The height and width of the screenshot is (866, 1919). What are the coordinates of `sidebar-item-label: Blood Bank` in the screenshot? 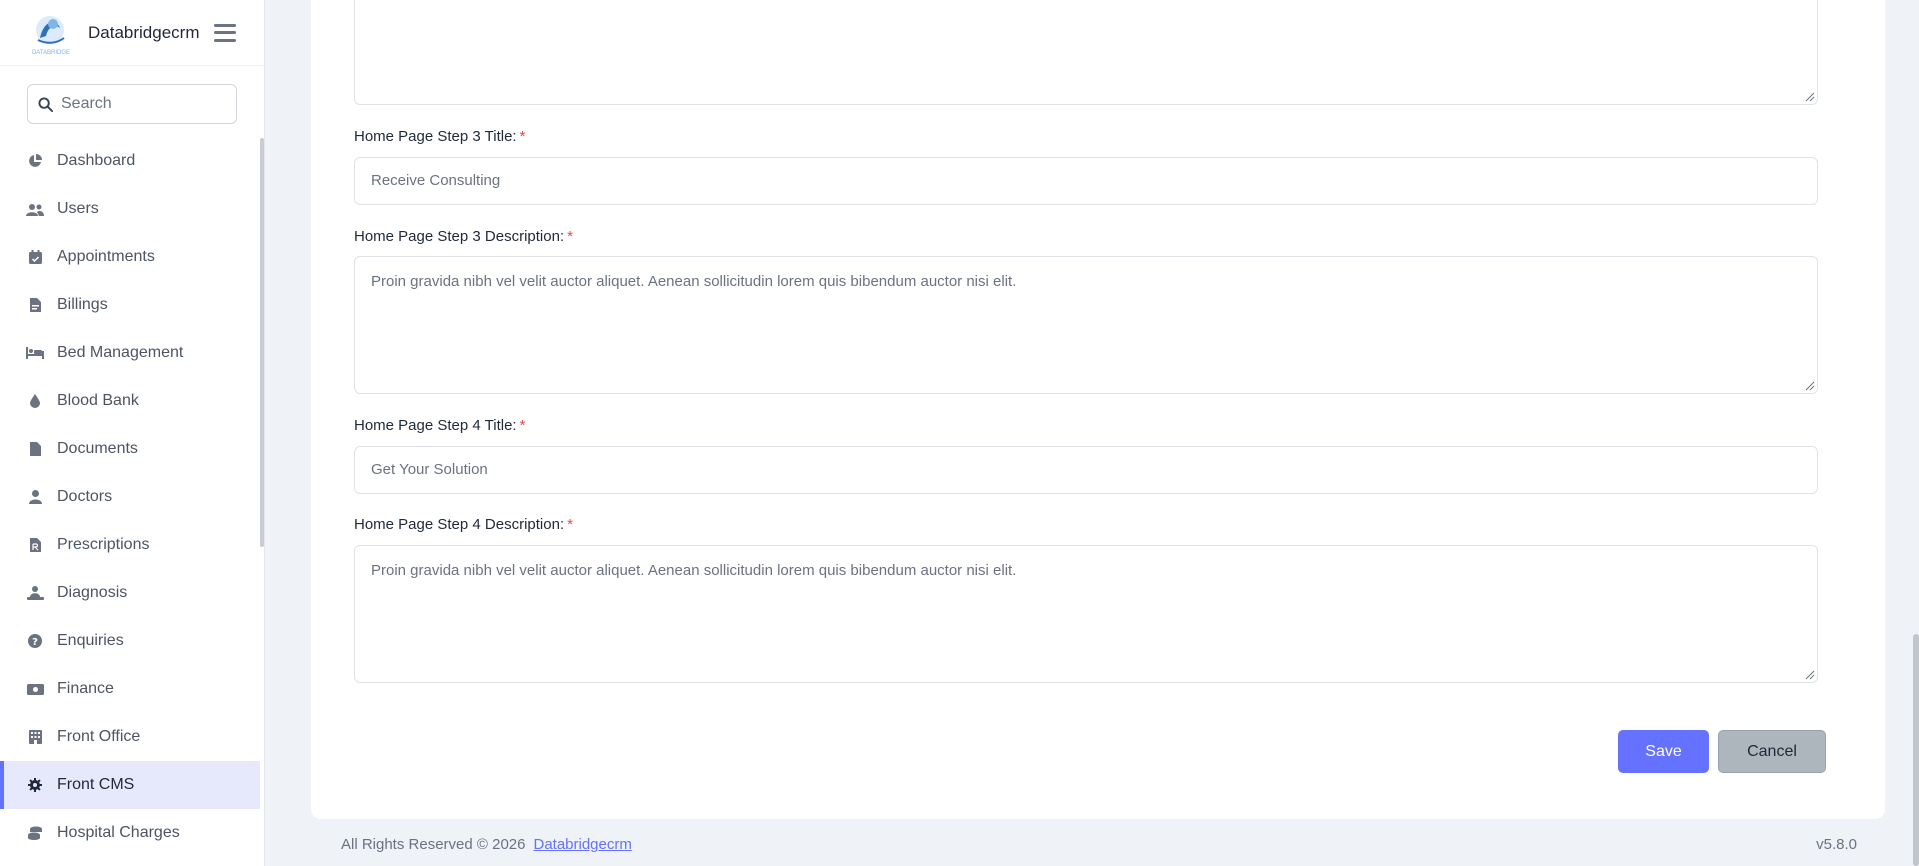 It's located at (98, 400).